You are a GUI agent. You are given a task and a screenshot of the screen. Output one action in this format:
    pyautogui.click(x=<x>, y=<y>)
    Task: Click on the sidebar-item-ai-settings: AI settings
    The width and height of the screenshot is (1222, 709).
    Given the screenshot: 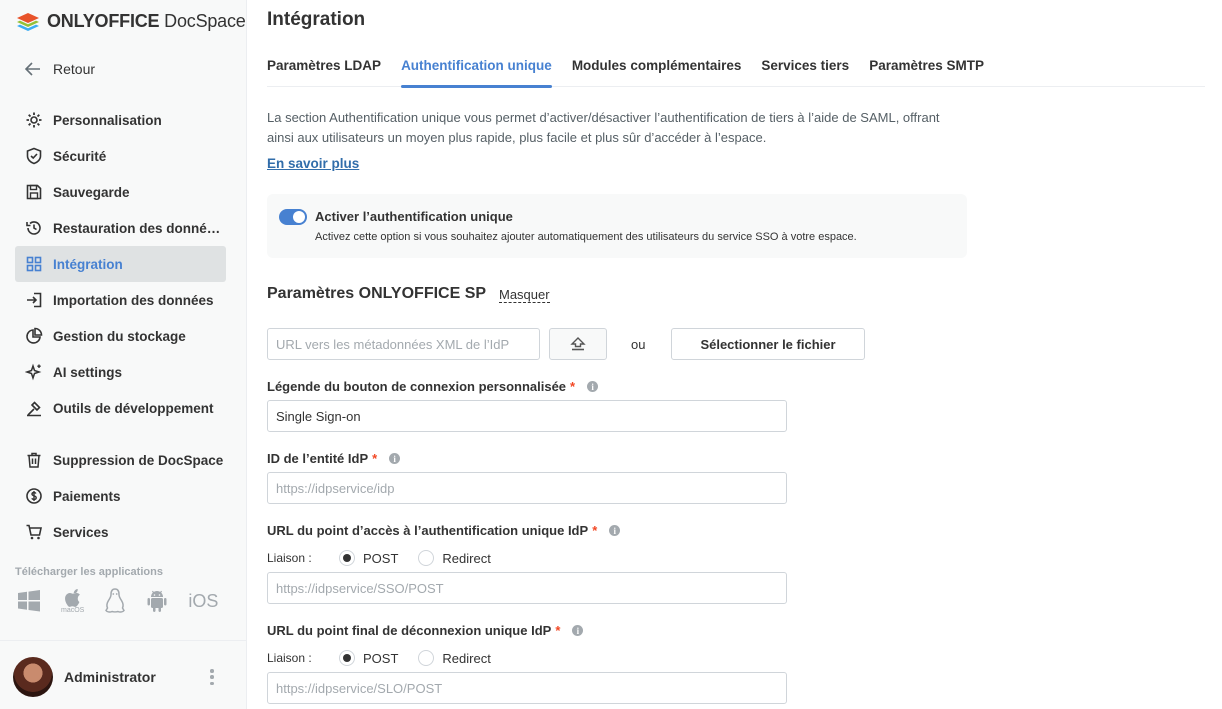 What is the action you would take?
    pyautogui.click(x=120, y=372)
    